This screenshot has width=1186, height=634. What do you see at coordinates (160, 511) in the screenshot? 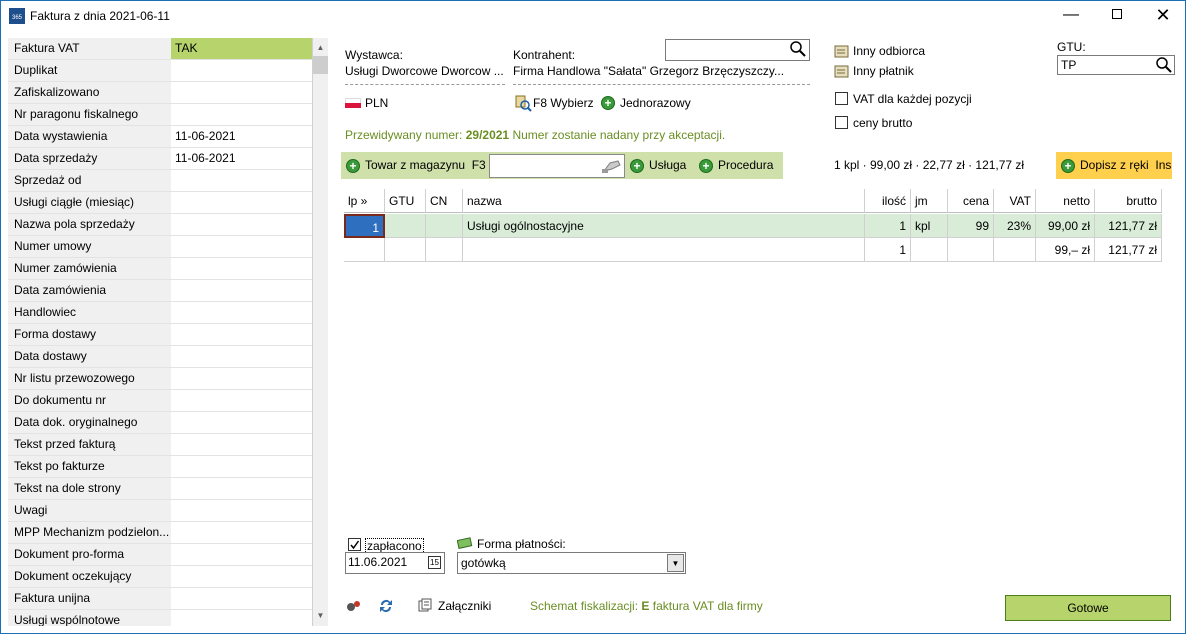
I see `property-row: Uwagi` at bounding box center [160, 511].